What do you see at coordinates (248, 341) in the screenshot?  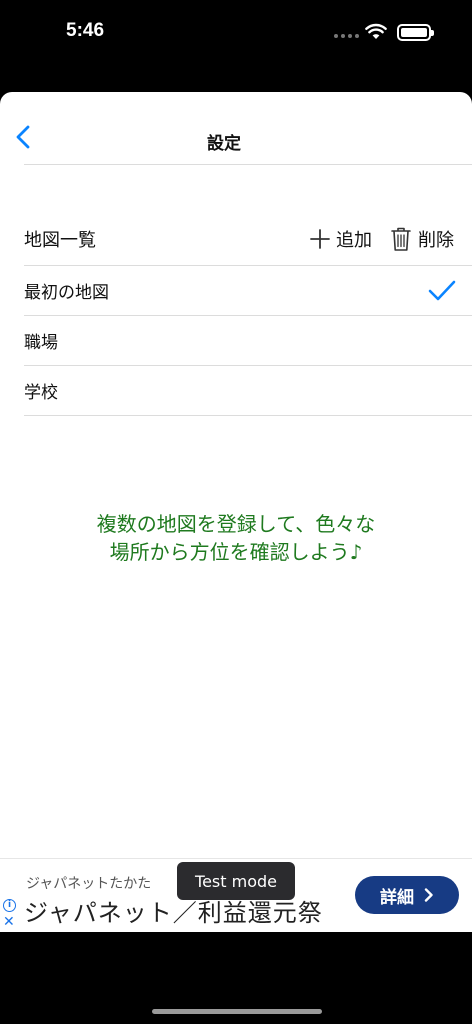 I see `list-item-map-1: 職場` at bounding box center [248, 341].